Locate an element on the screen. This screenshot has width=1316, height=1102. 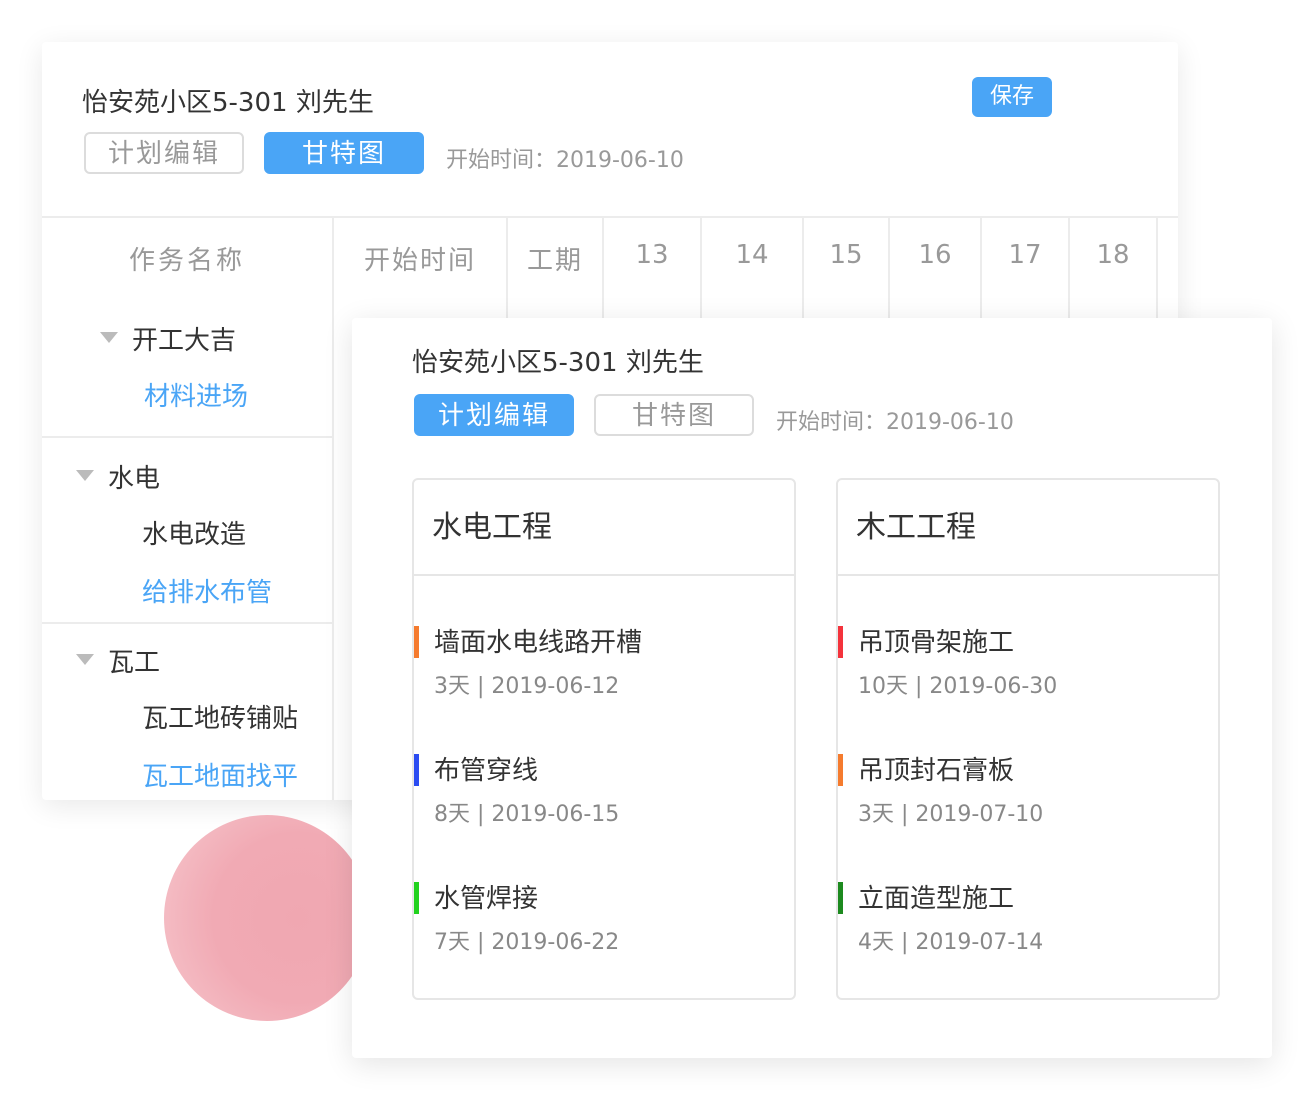
column-header-duration: 工期 is located at coordinates (554, 261).